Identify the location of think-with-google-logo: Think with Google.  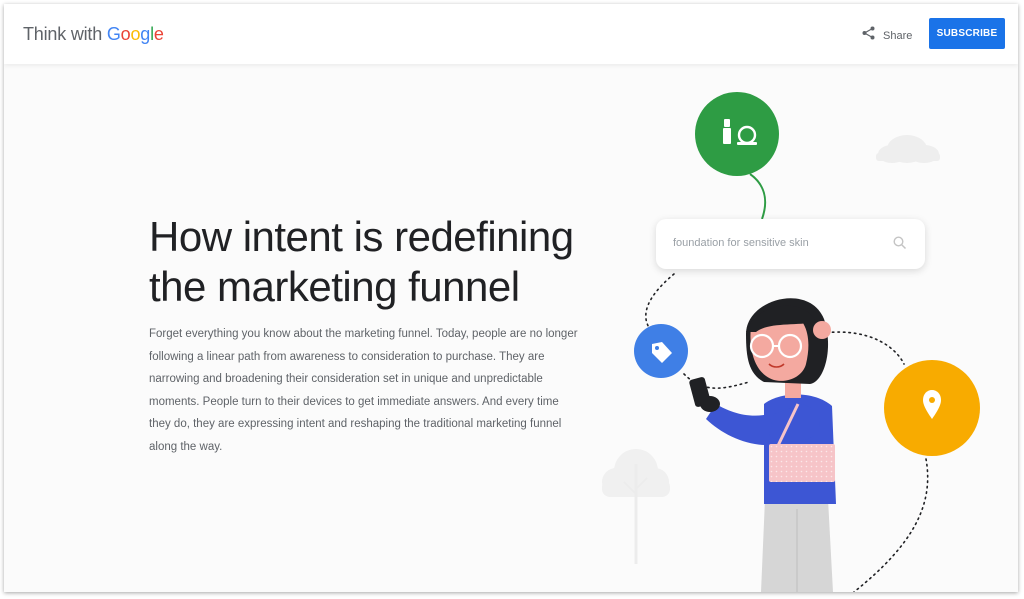
(93, 34).